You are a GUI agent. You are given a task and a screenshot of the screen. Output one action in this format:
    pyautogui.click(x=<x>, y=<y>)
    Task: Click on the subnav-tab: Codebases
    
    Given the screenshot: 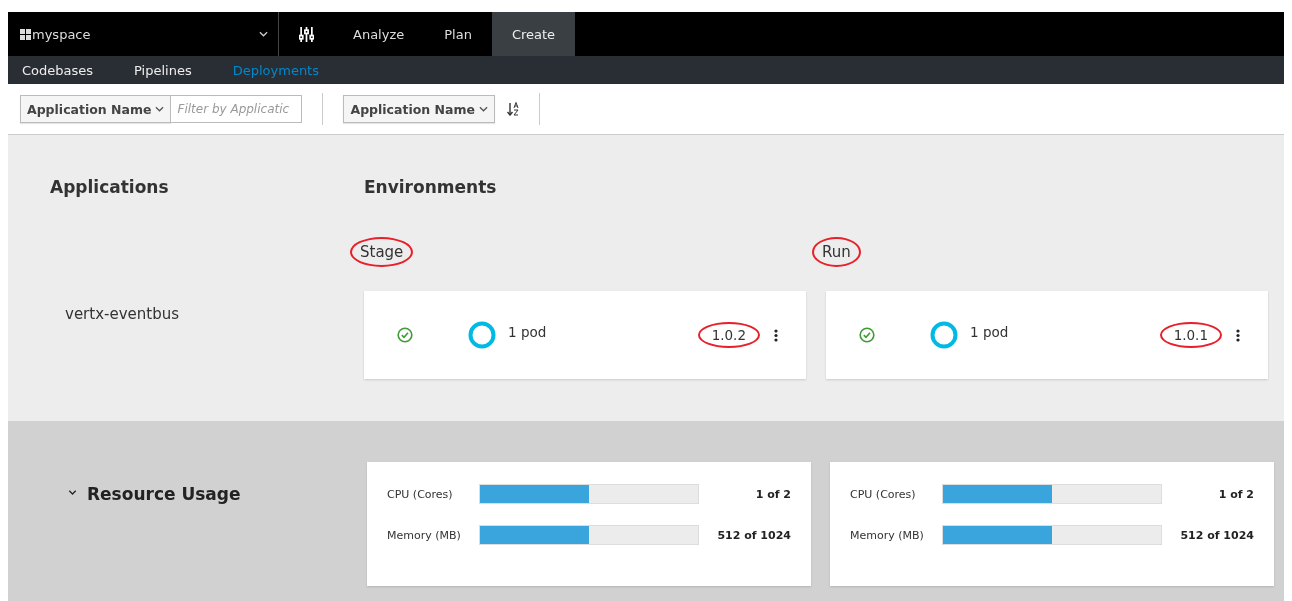 What is the action you would take?
    pyautogui.click(x=58, y=70)
    